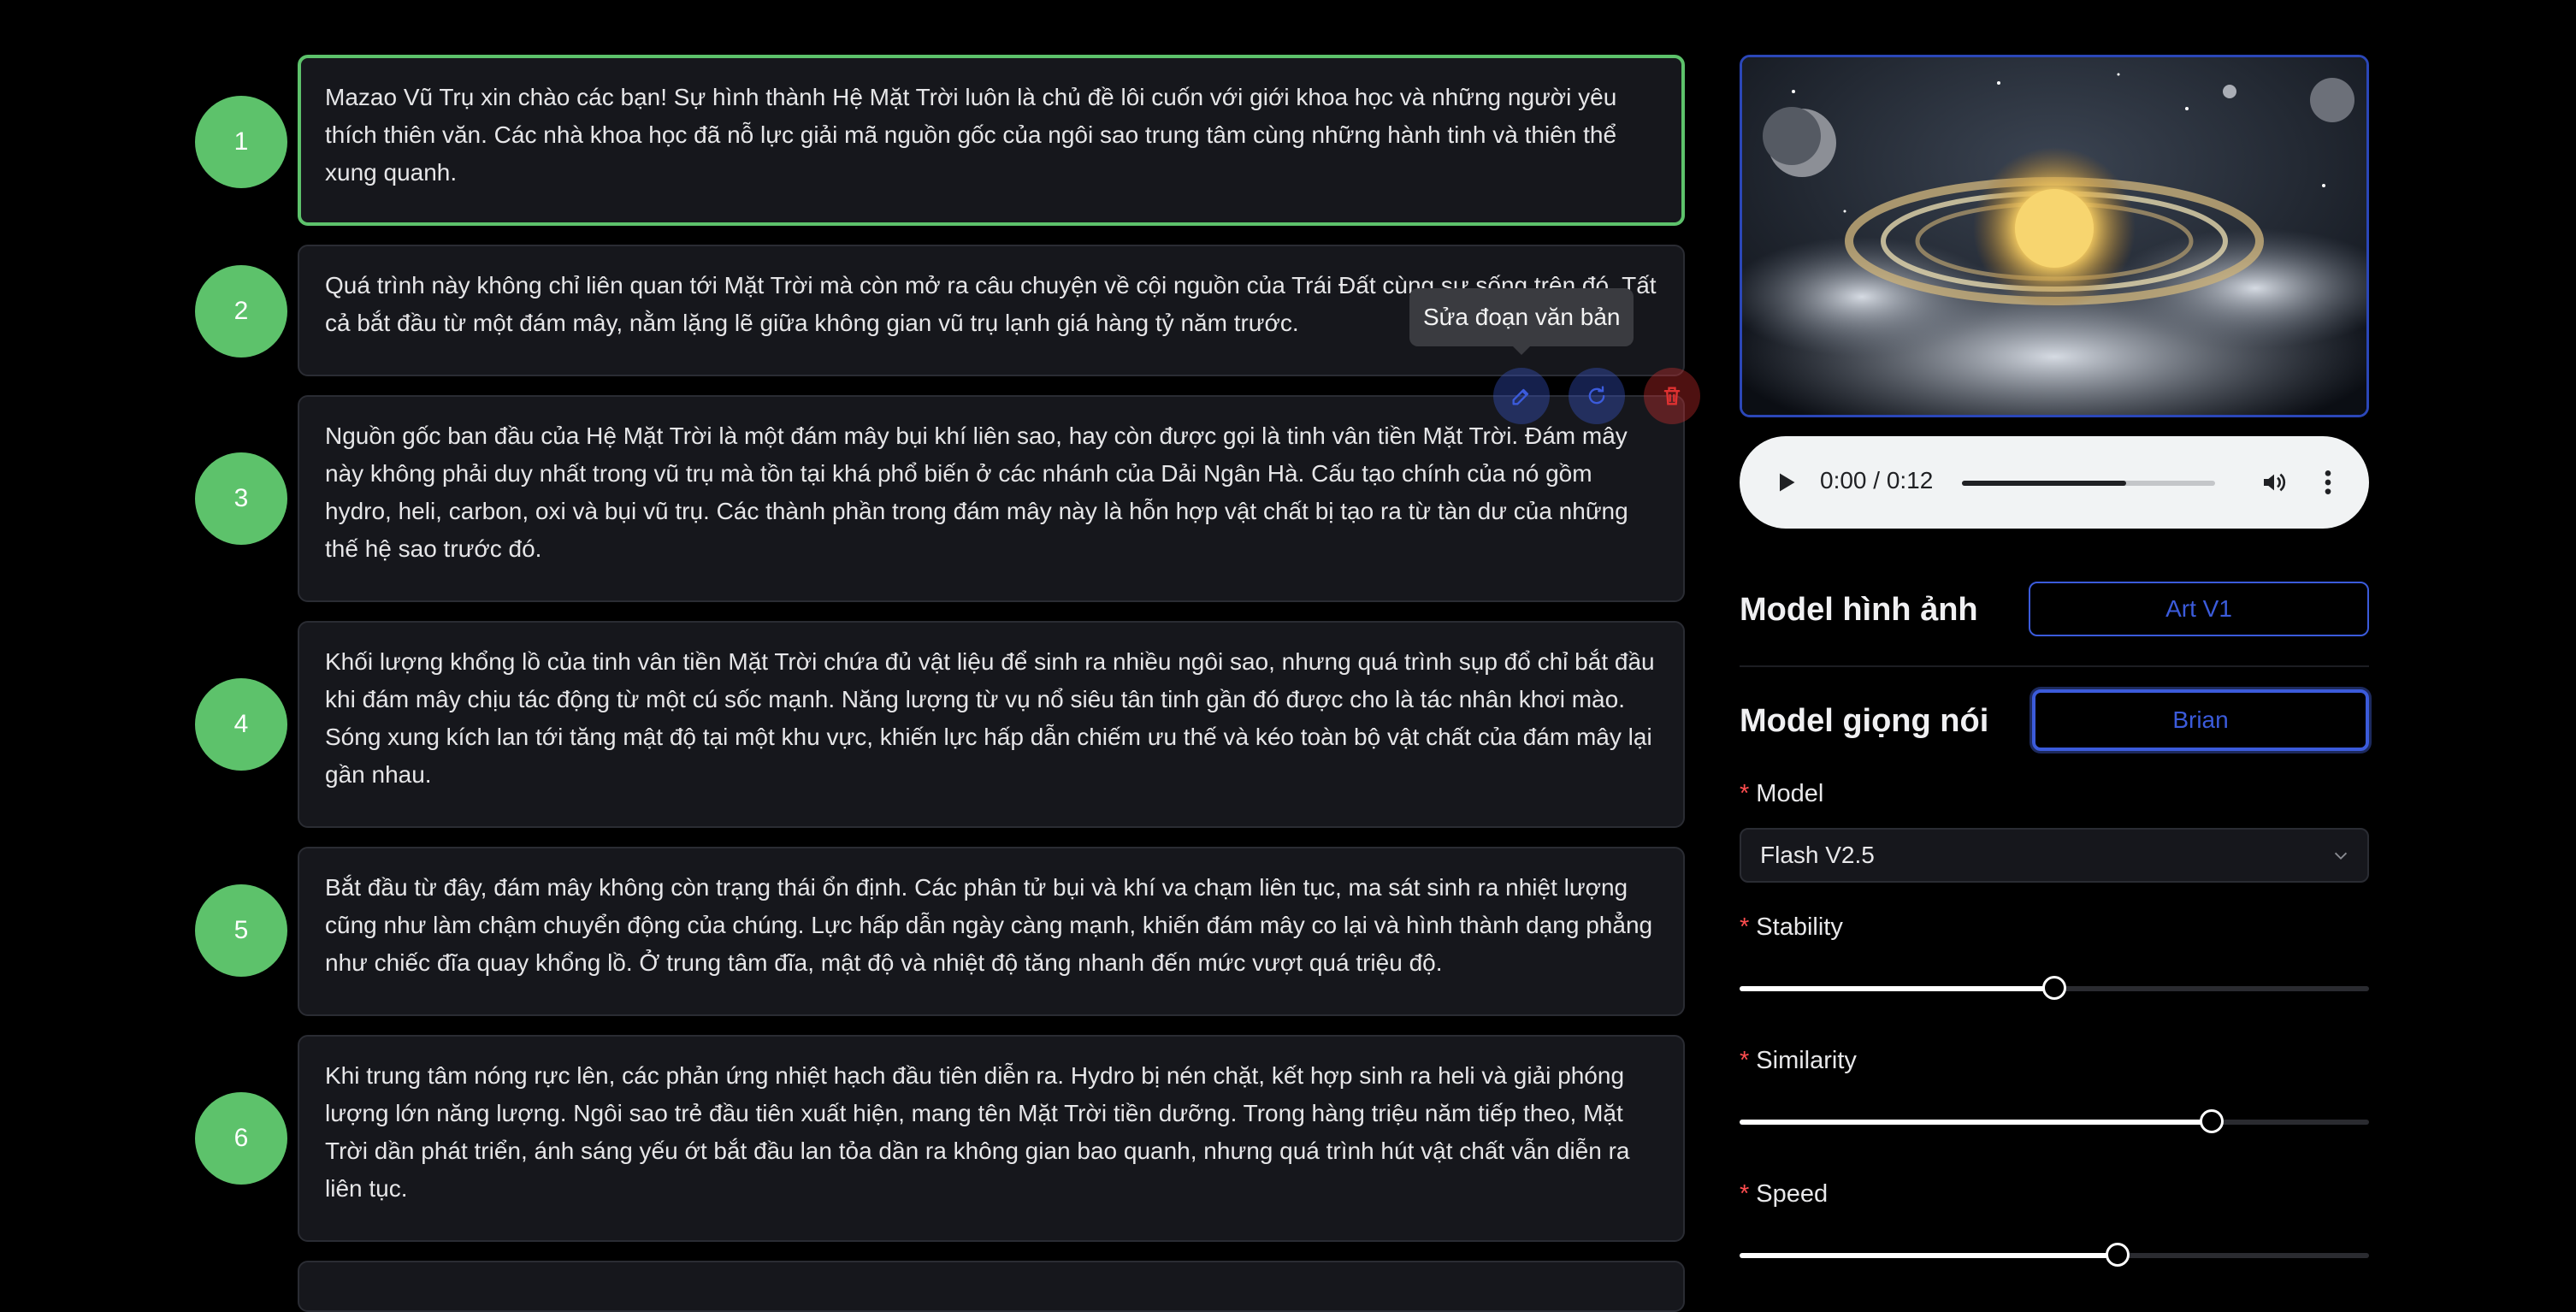  I want to click on refresh-icon, so click(1596, 395).